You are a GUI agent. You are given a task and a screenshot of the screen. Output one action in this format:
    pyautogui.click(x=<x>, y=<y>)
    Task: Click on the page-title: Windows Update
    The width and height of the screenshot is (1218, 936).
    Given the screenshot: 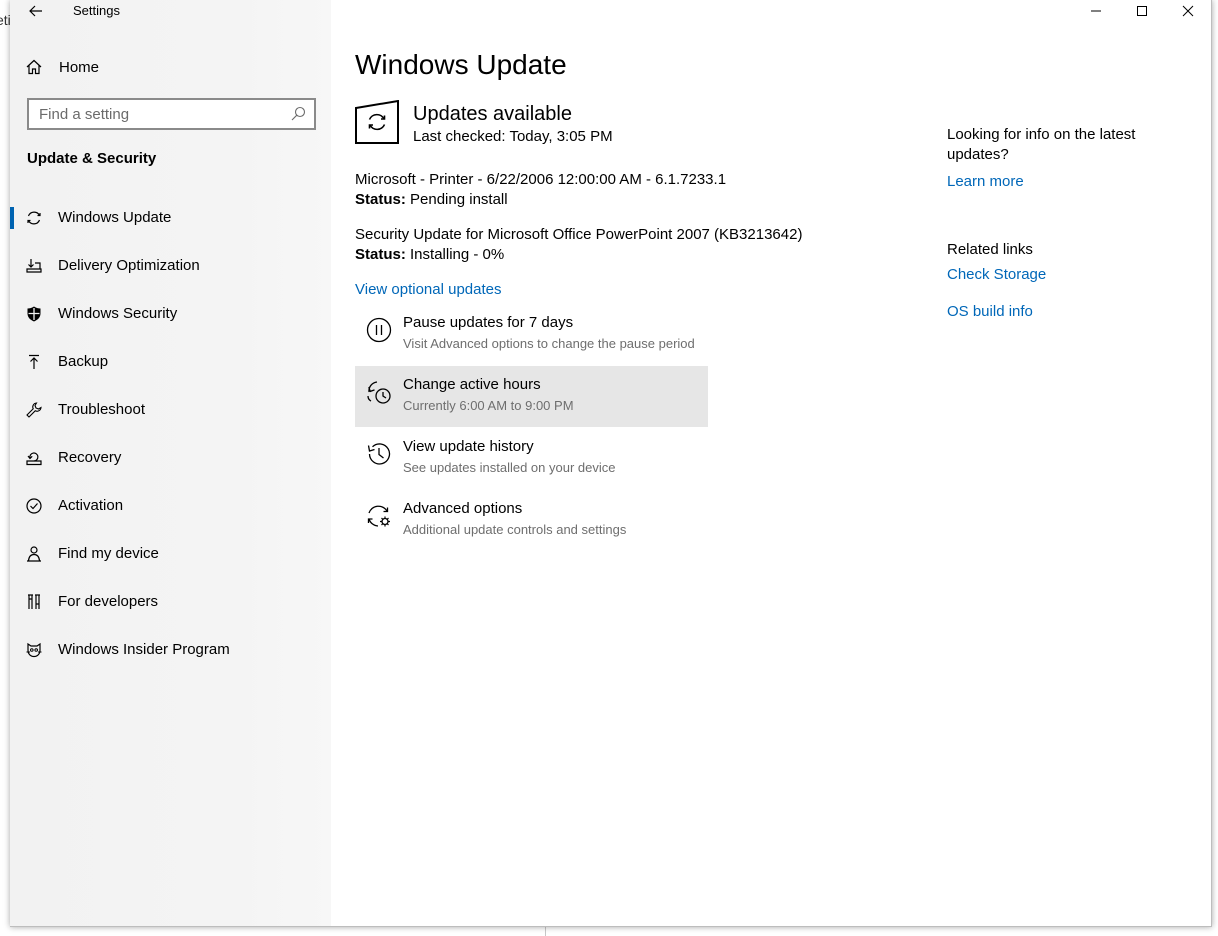 What is the action you would take?
    pyautogui.click(x=461, y=64)
    